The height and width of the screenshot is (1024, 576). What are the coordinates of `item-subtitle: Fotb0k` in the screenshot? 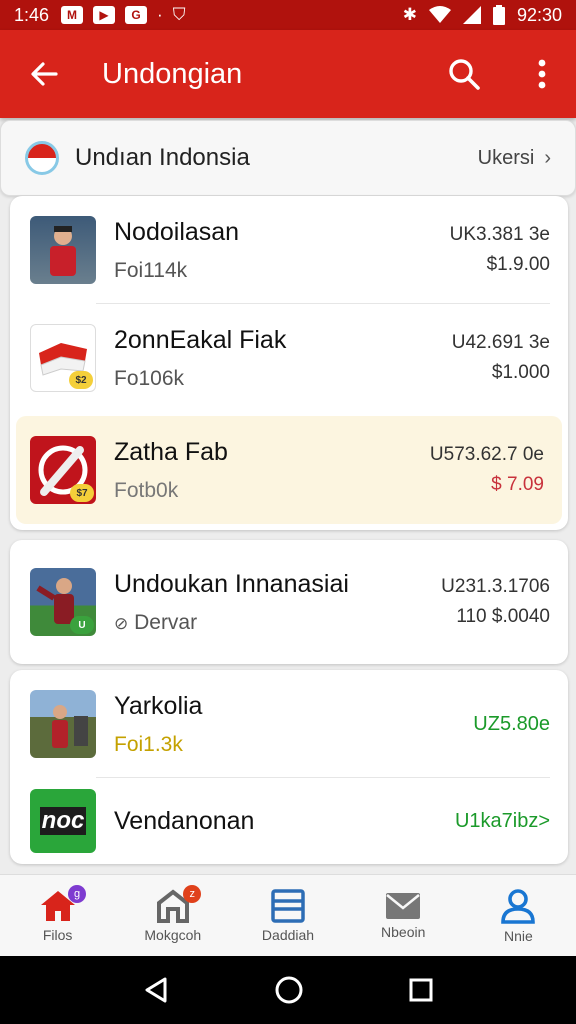 It's located at (146, 490).